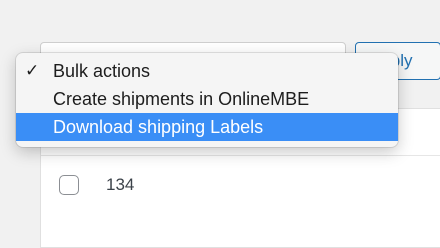  What do you see at coordinates (181, 99) in the screenshot?
I see `menu-item-label: Create shipments in OnlineMBE` at bounding box center [181, 99].